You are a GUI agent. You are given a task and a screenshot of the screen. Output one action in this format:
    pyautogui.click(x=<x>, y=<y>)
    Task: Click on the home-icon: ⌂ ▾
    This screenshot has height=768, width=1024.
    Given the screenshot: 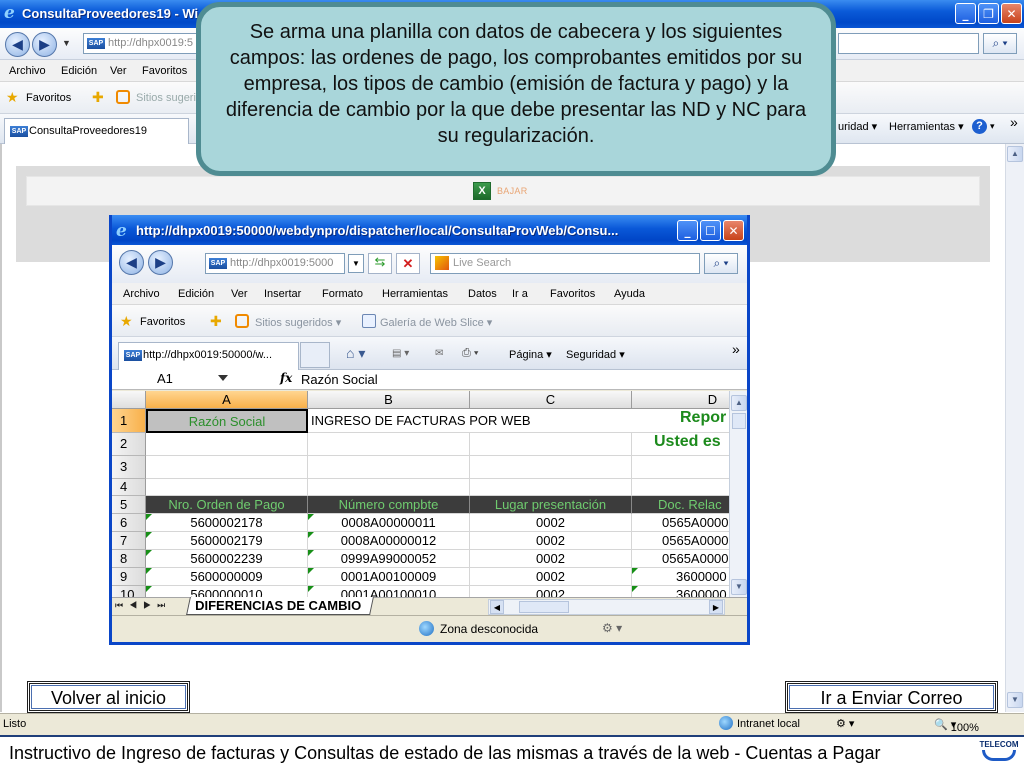 What is the action you would take?
    pyautogui.click(x=355, y=353)
    